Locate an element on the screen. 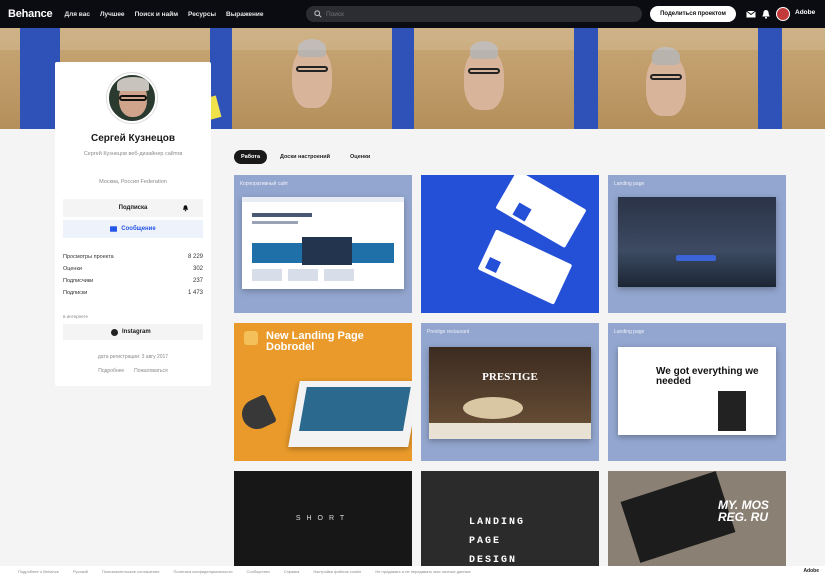 The height and width of the screenshot is (576, 825). footer-link: Настройки файлов cookie is located at coordinates (337, 571).